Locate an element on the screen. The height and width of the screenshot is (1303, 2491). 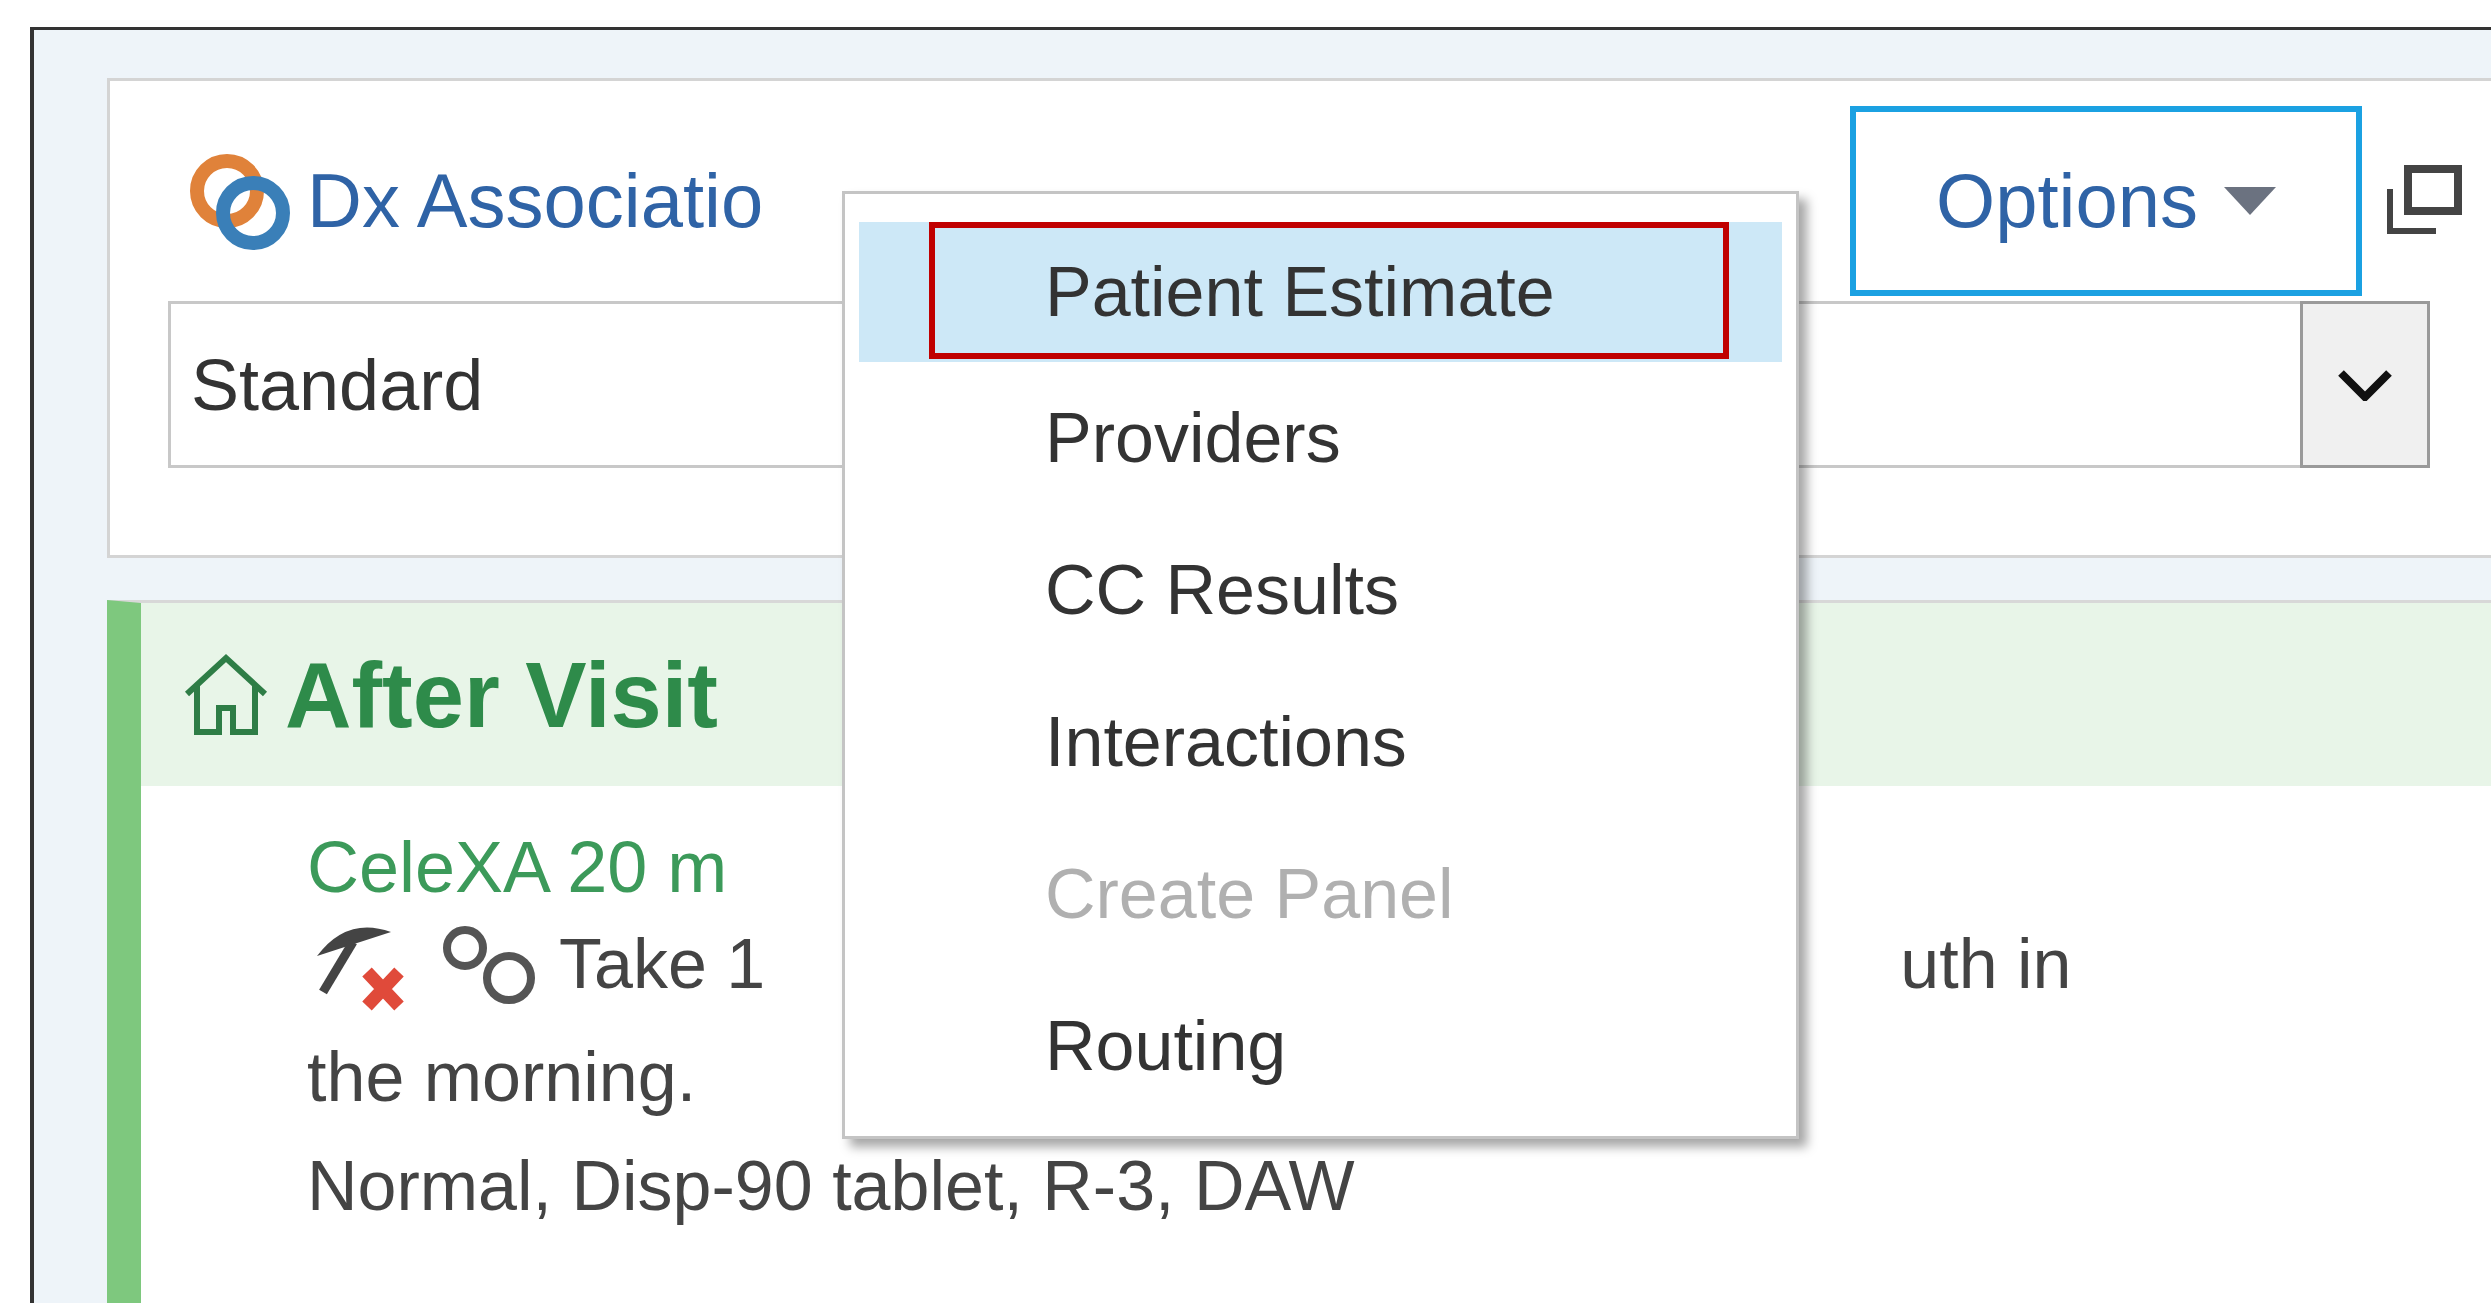
chevron-down-icon is located at coordinates (2365, 384).